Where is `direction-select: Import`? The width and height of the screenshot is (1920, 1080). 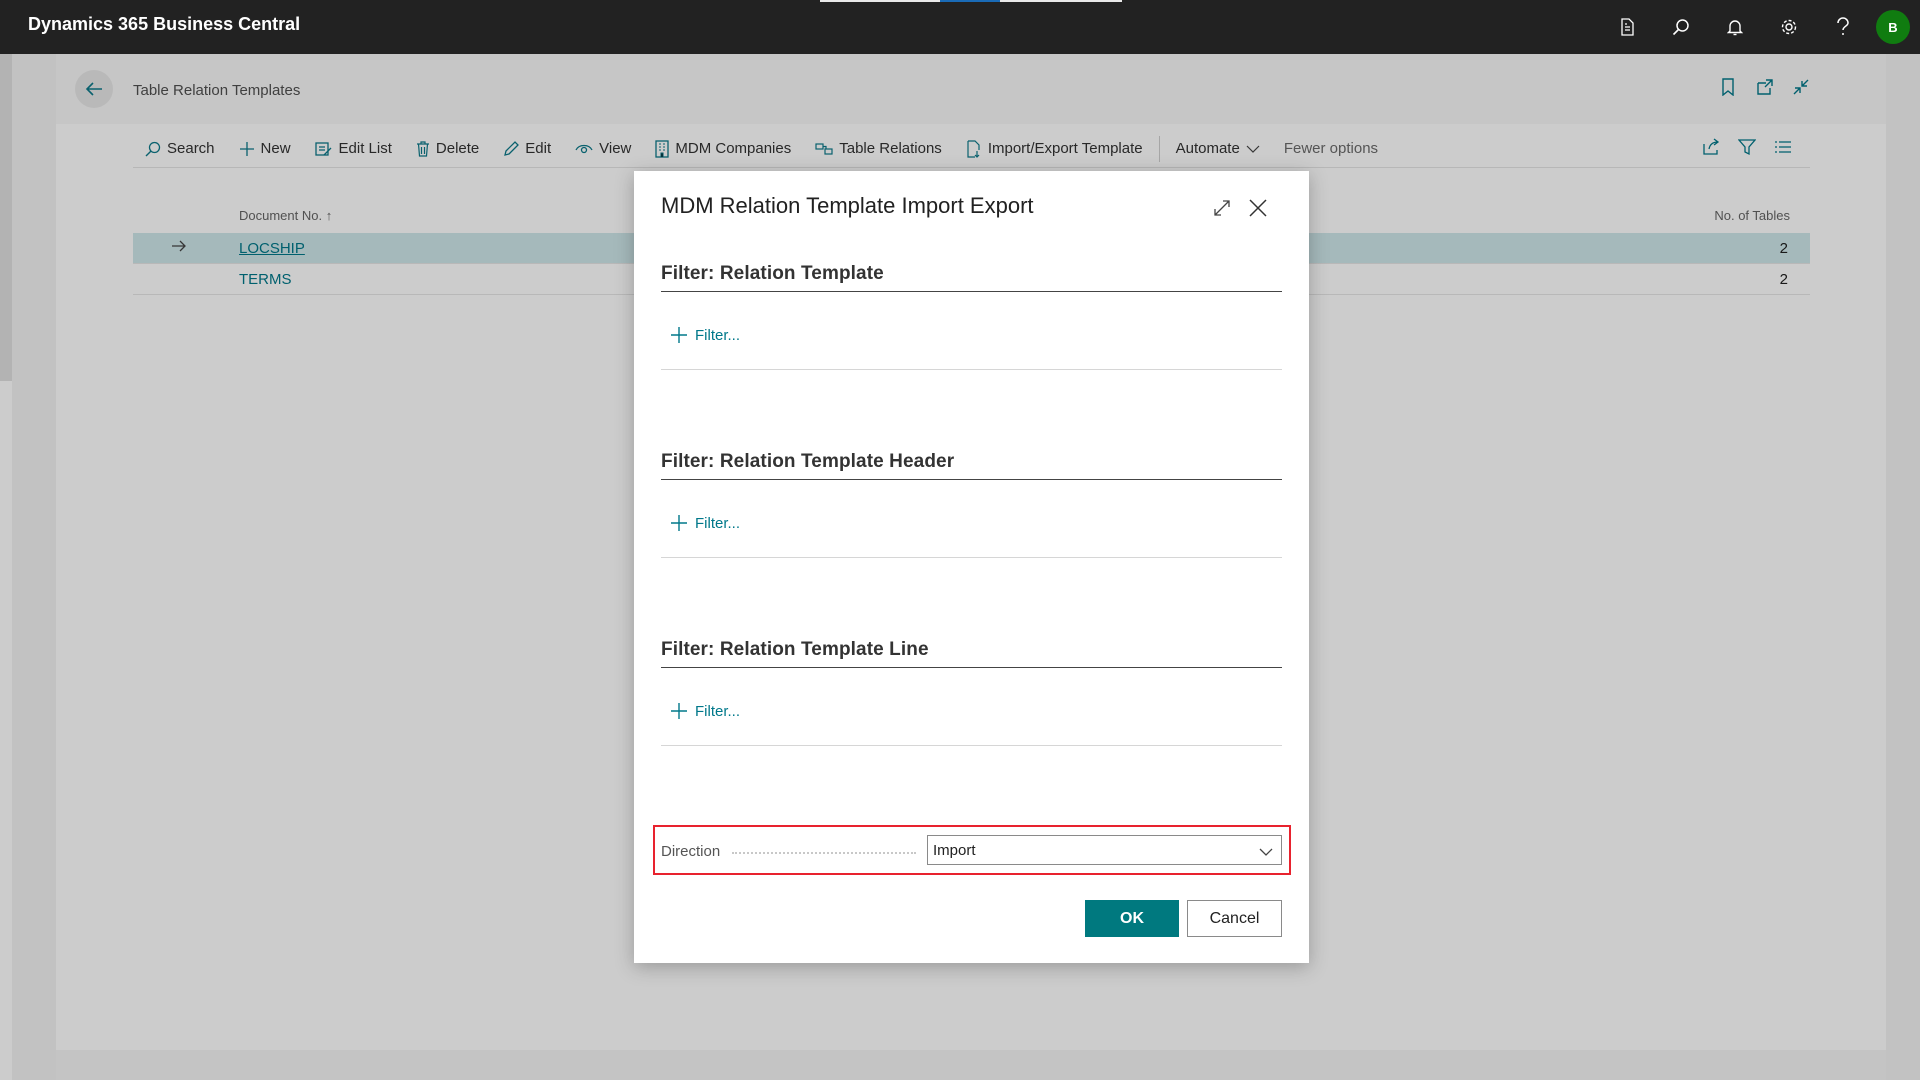
direction-select: Import is located at coordinates (1104, 850).